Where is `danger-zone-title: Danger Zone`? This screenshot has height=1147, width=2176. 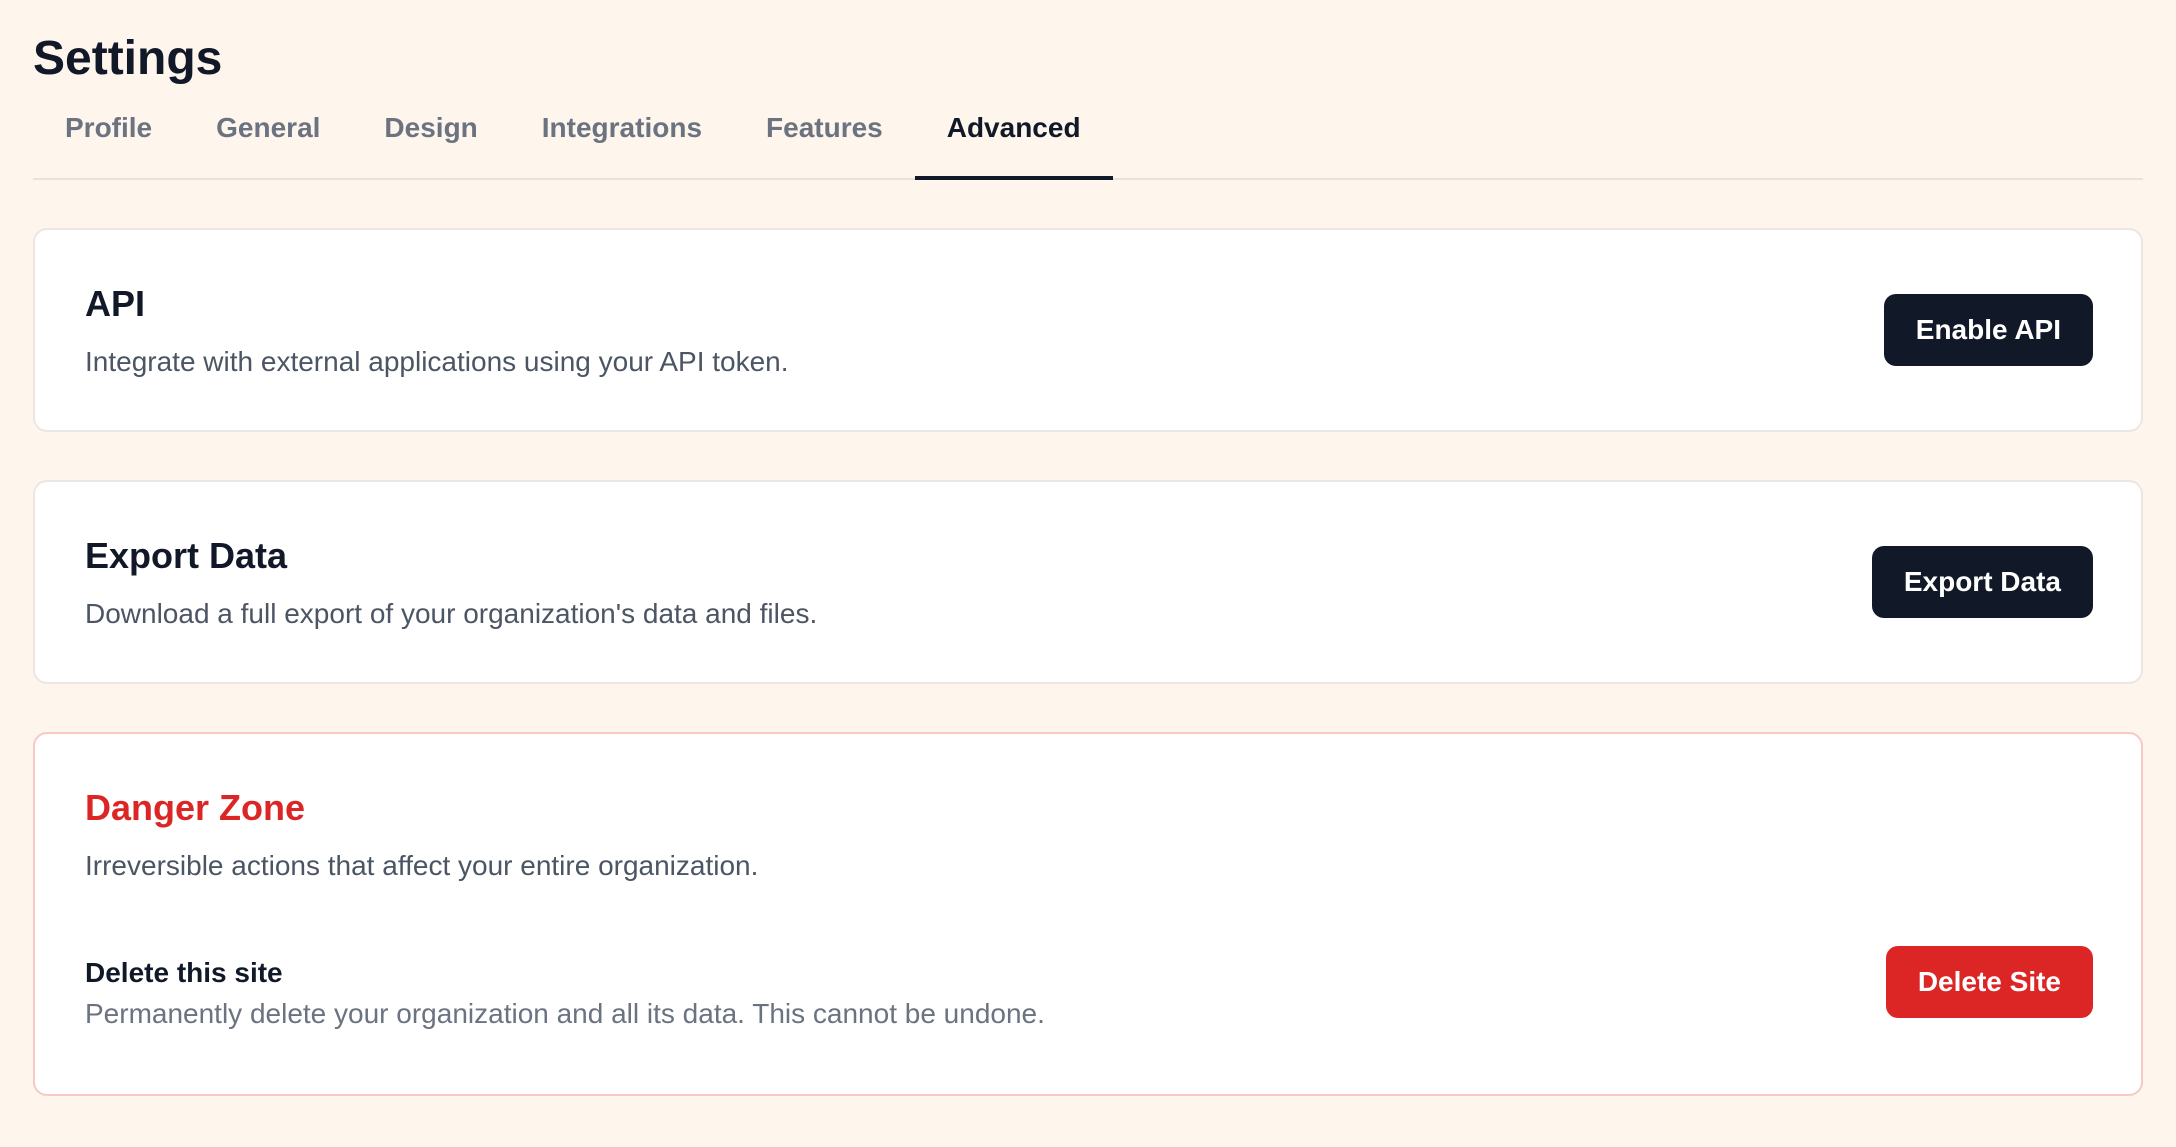 danger-zone-title: Danger Zone is located at coordinates (195, 807).